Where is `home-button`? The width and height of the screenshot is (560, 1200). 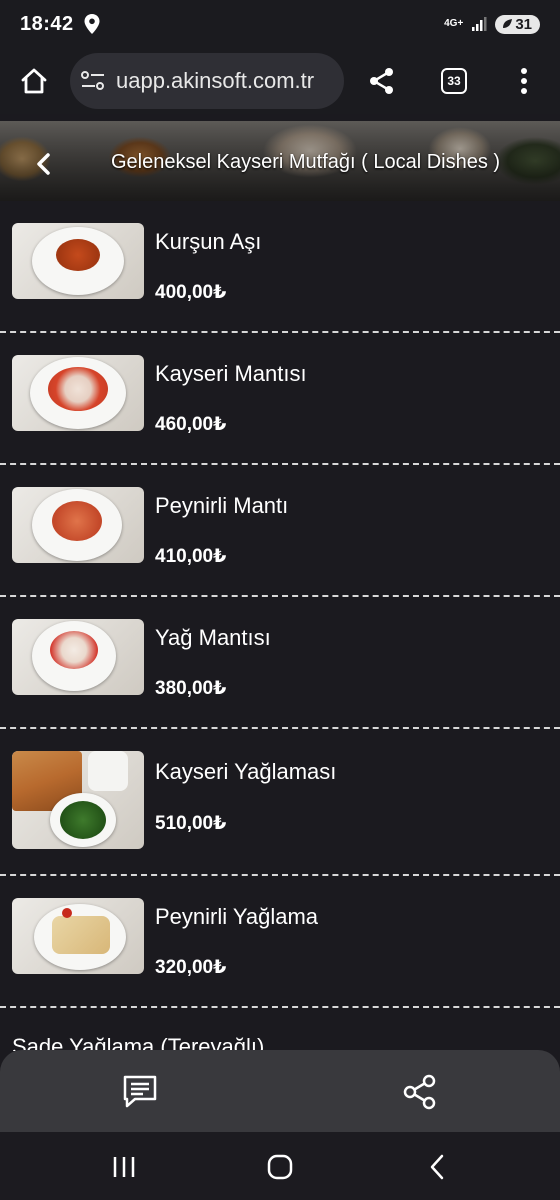 home-button is located at coordinates (34, 81).